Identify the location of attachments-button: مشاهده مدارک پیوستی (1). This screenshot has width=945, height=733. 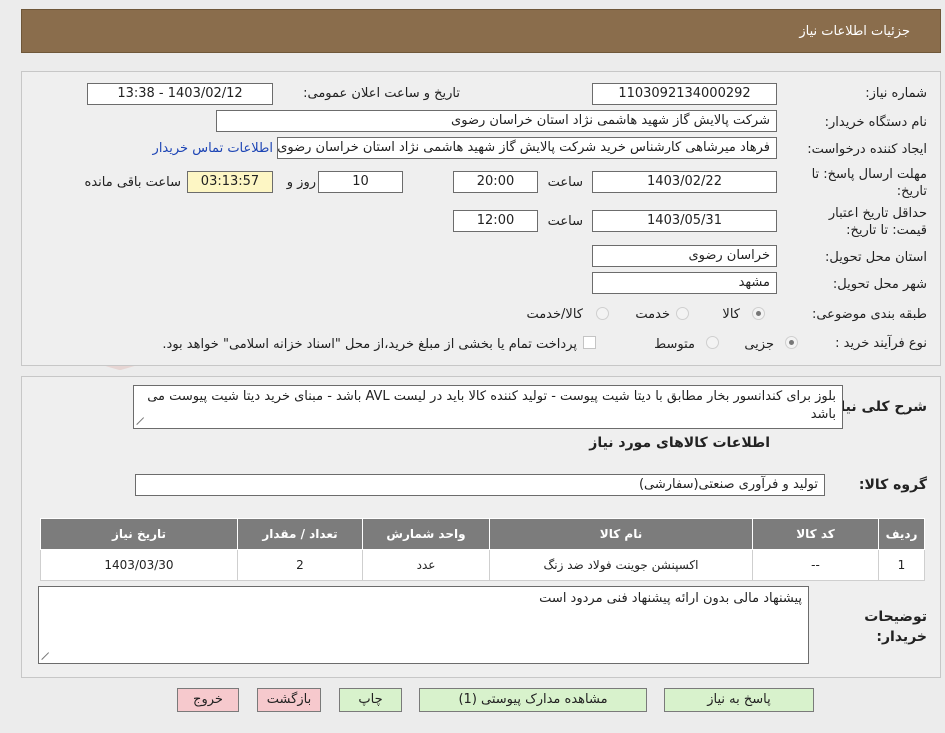
(533, 700).